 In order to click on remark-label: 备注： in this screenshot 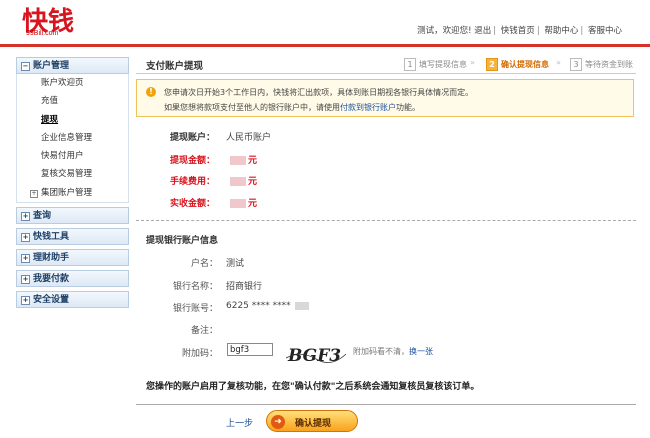, I will do `click(204, 331)`.